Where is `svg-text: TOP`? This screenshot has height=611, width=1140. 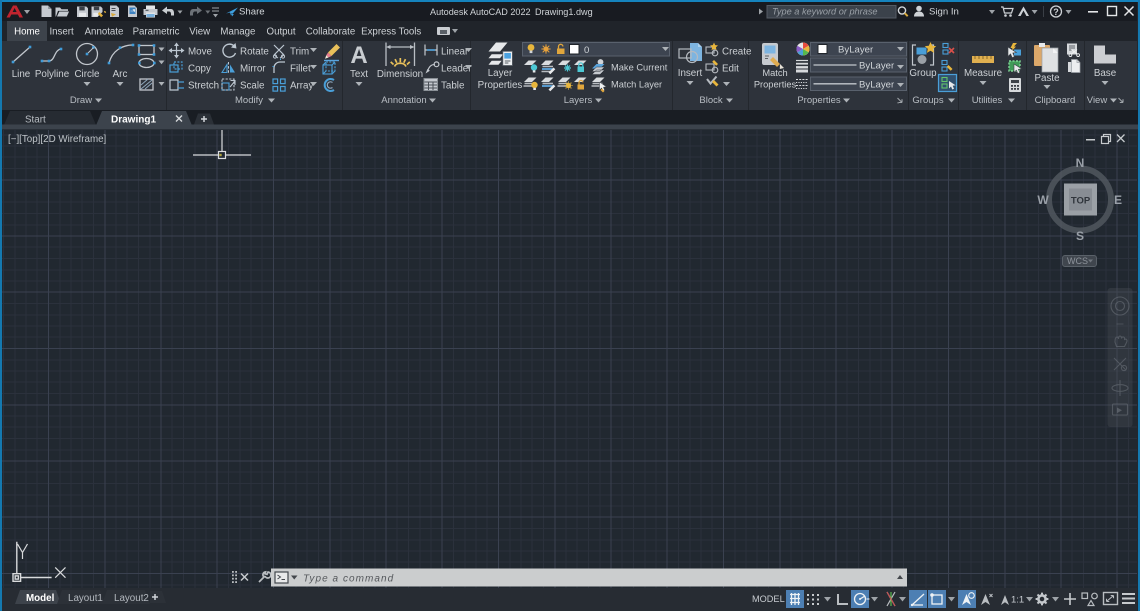 svg-text: TOP is located at coordinates (1081, 201).